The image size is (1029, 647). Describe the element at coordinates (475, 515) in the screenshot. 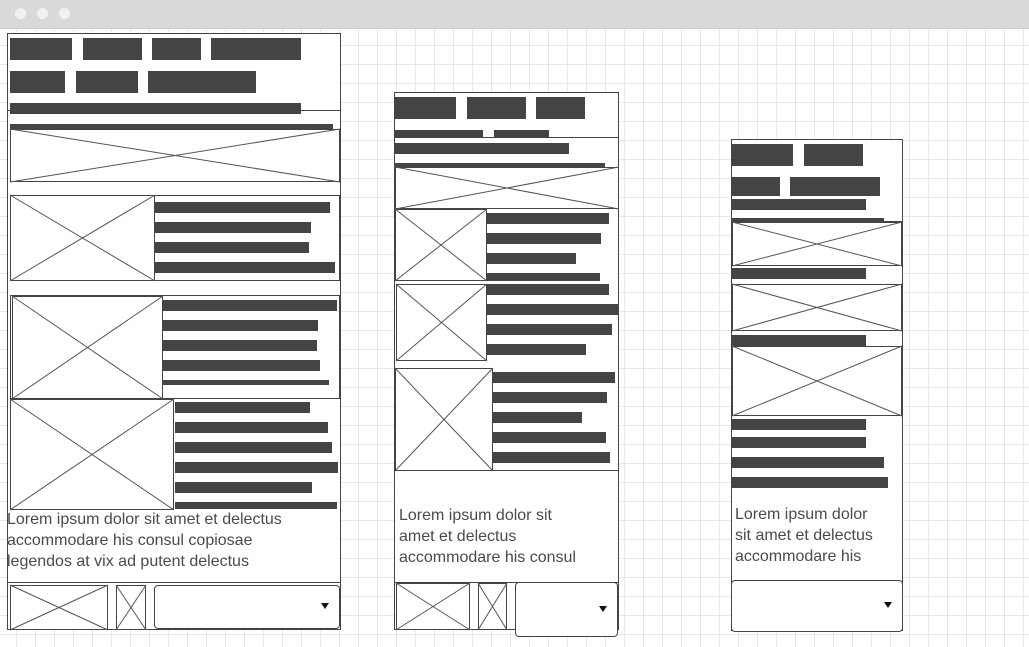

I see `lorem-line: Lorem ipsum dolor sit` at that location.